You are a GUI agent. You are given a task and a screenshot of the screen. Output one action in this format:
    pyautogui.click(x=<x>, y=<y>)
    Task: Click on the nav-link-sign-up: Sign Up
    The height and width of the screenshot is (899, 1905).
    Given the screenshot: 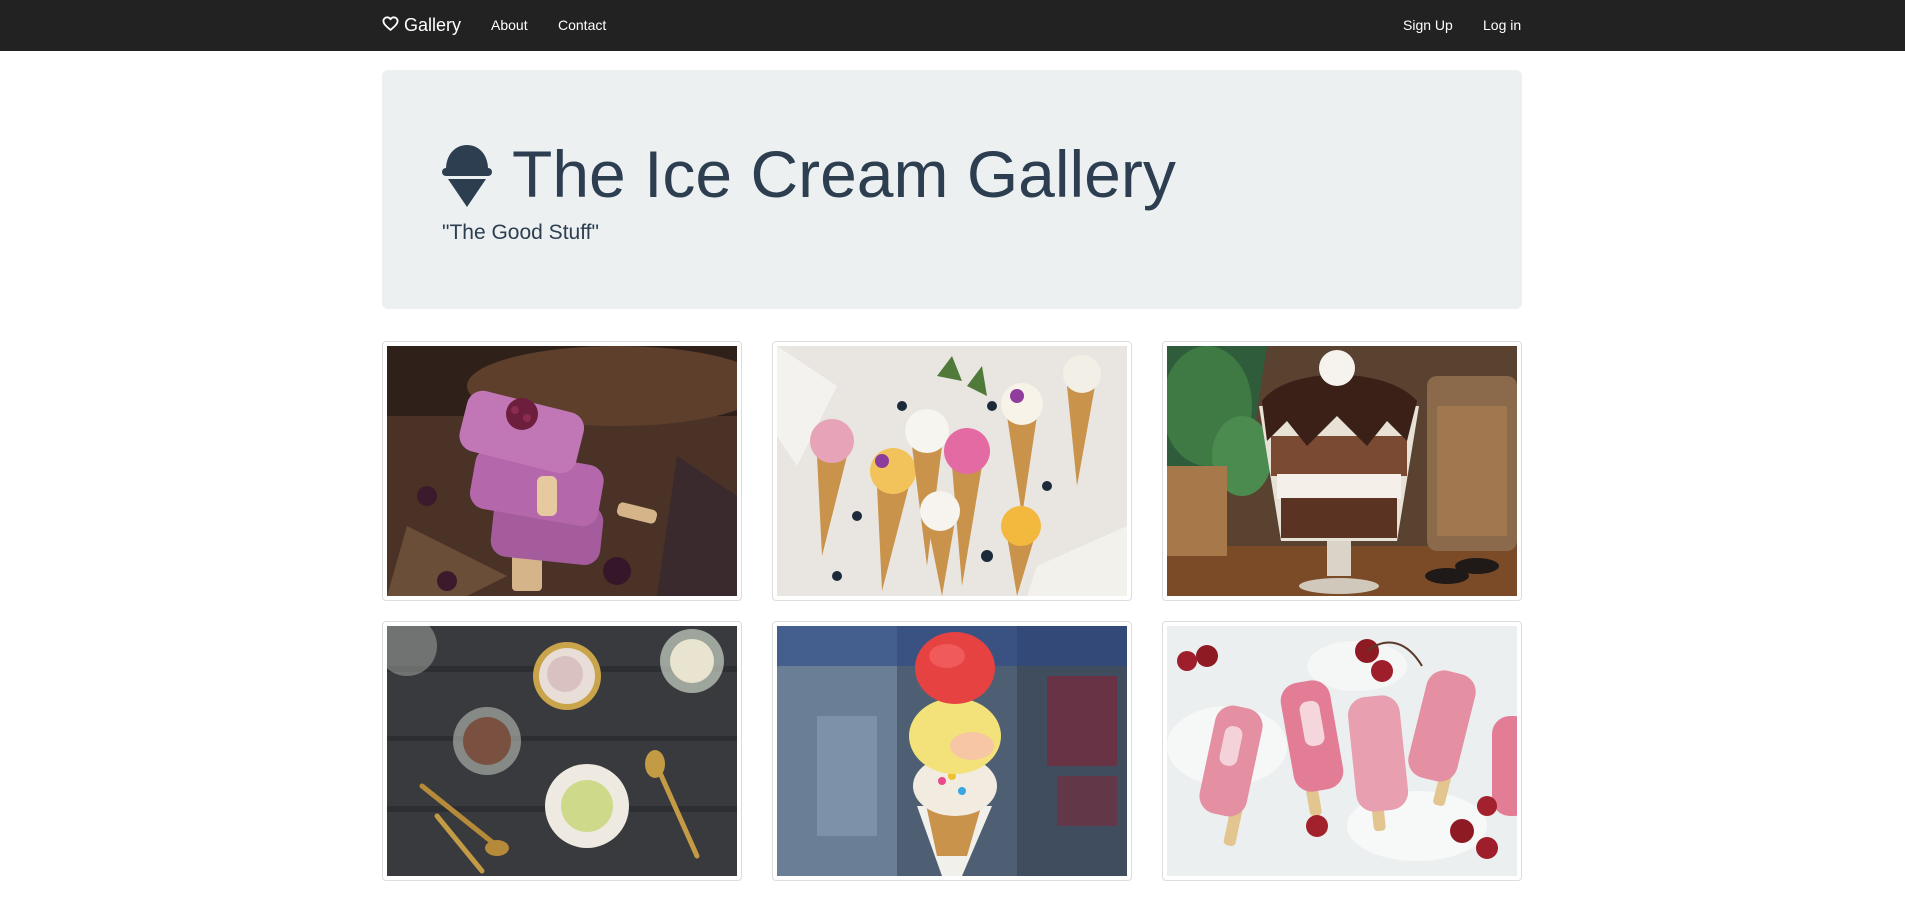 What is the action you would take?
    pyautogui.click(x=1428, y=25)
    